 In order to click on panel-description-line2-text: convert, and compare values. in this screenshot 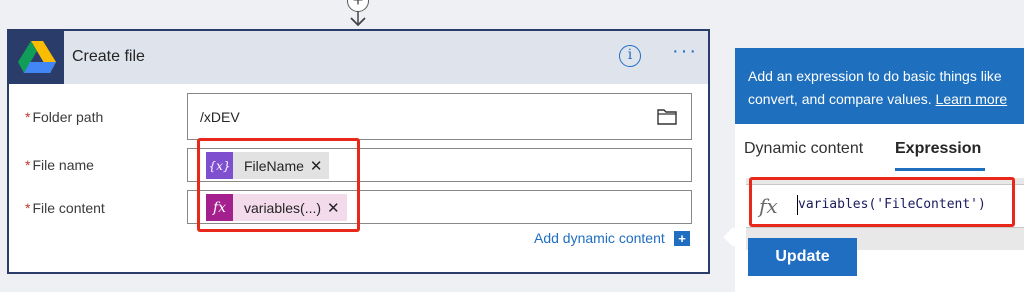, I will do `click(842, 99)`.